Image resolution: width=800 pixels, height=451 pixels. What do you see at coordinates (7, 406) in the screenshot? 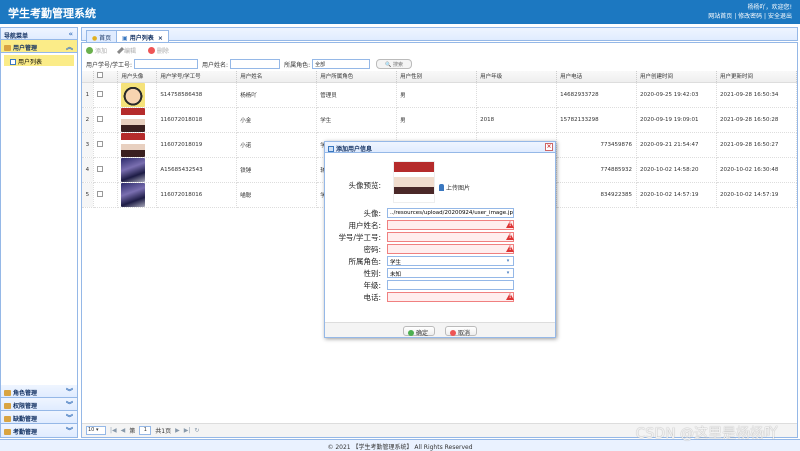
I see `key-icon` at bounding box center [7, 406].